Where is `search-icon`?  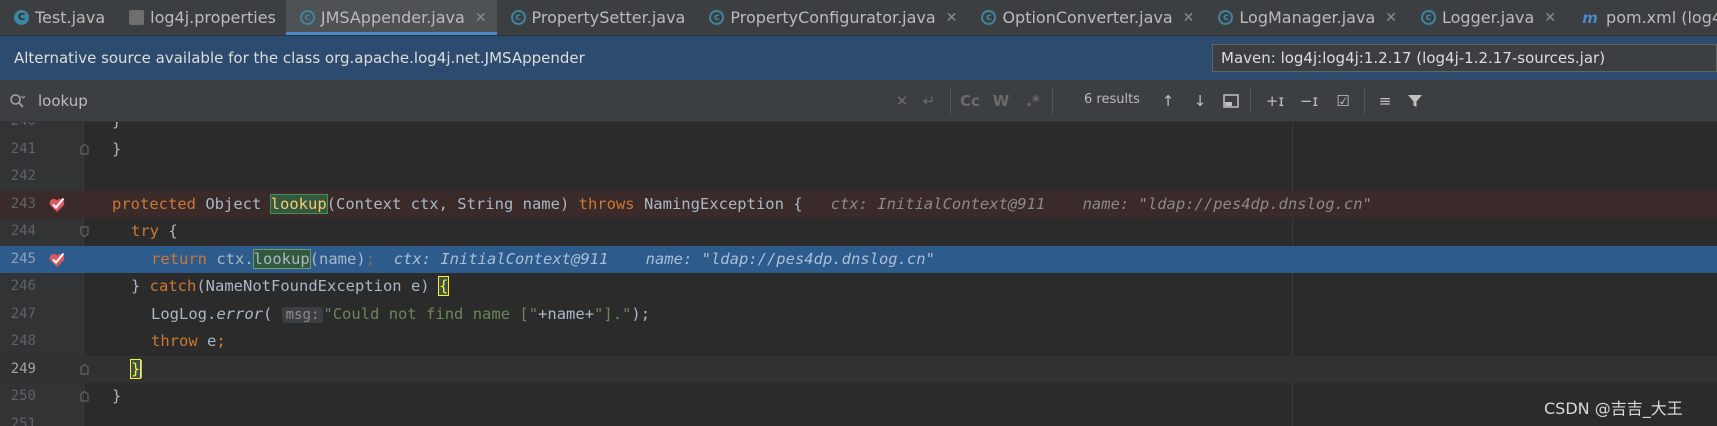 search-icon is located at coordinates (17, 101).